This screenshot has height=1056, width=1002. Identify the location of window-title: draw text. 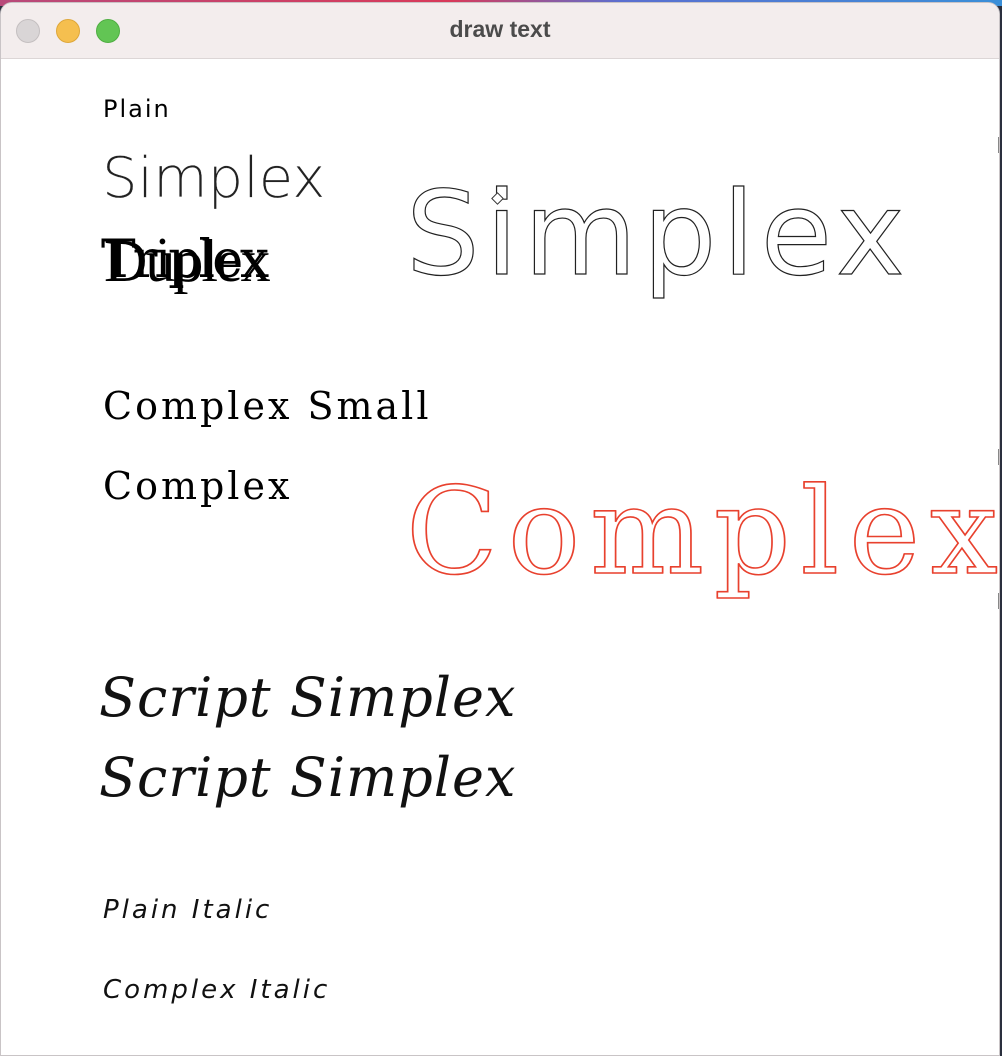
(500, 29).